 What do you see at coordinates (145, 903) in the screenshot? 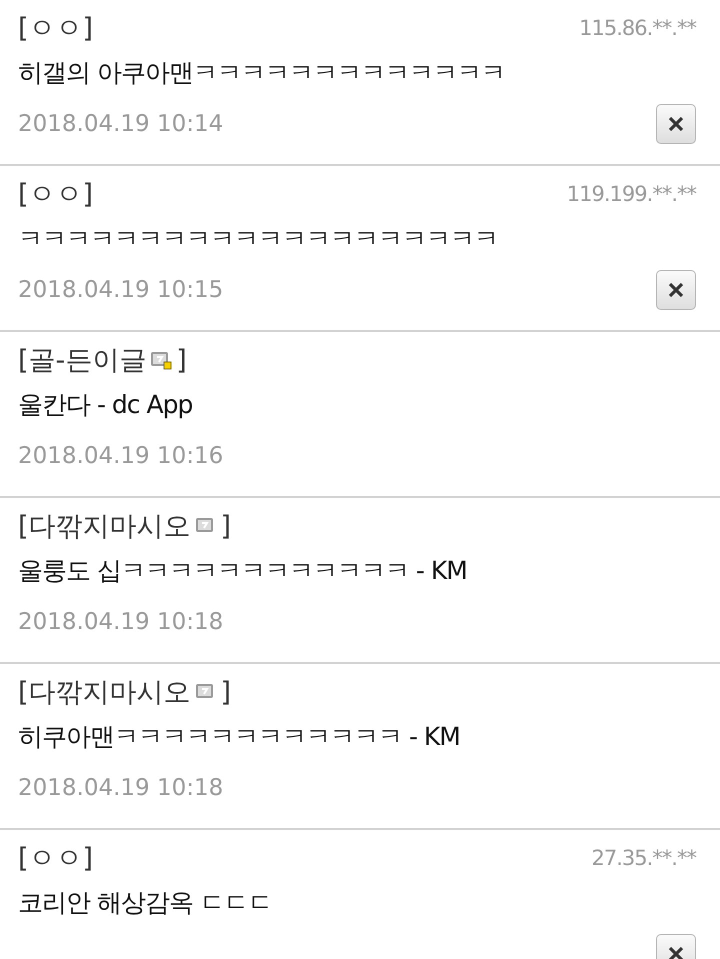
I see `comment-text: 코리안 해상감옥 ㄷㄷㄷ` at bounding box center [145, 903].